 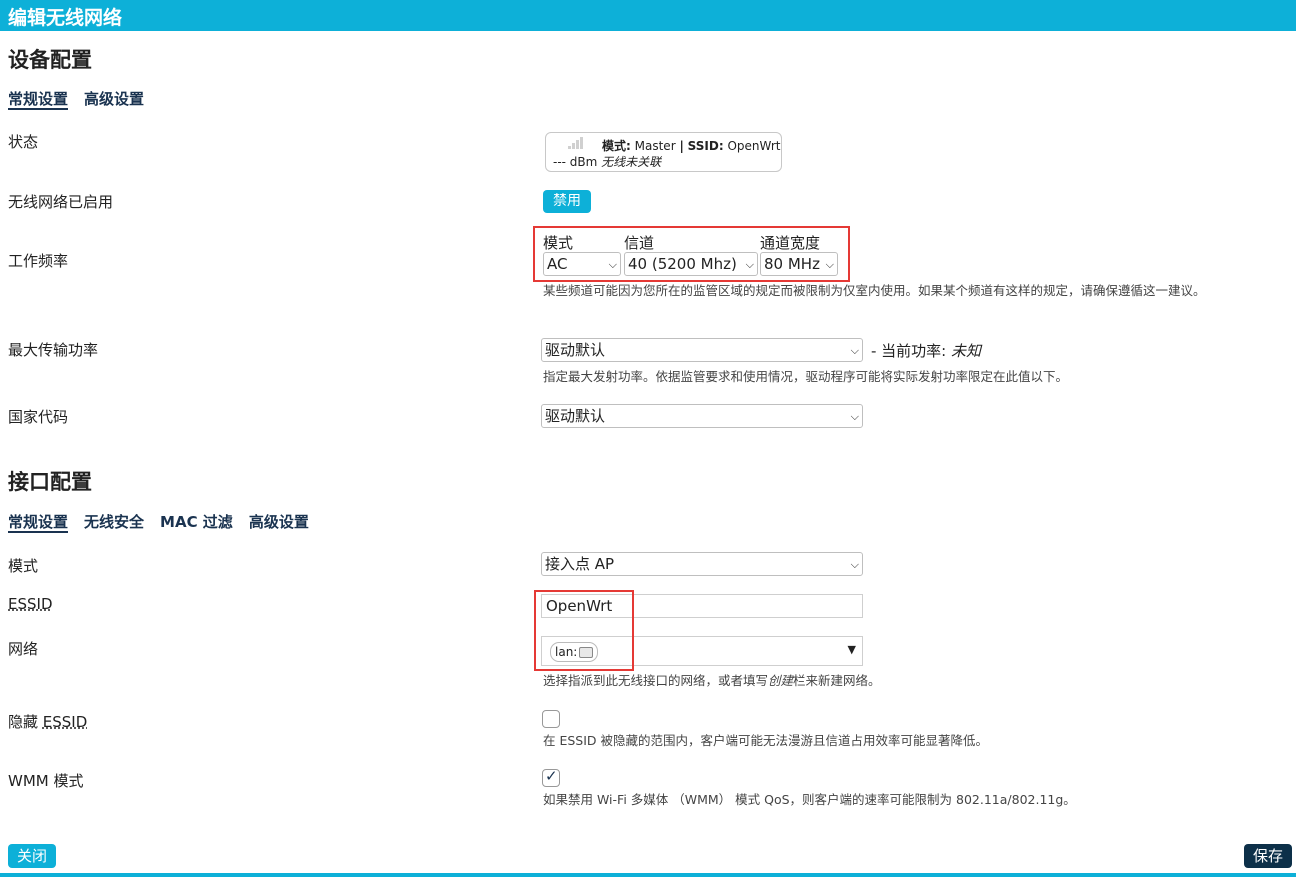 I want to click on tab-iface-general: 常规设置, so click(x=38, y=522).